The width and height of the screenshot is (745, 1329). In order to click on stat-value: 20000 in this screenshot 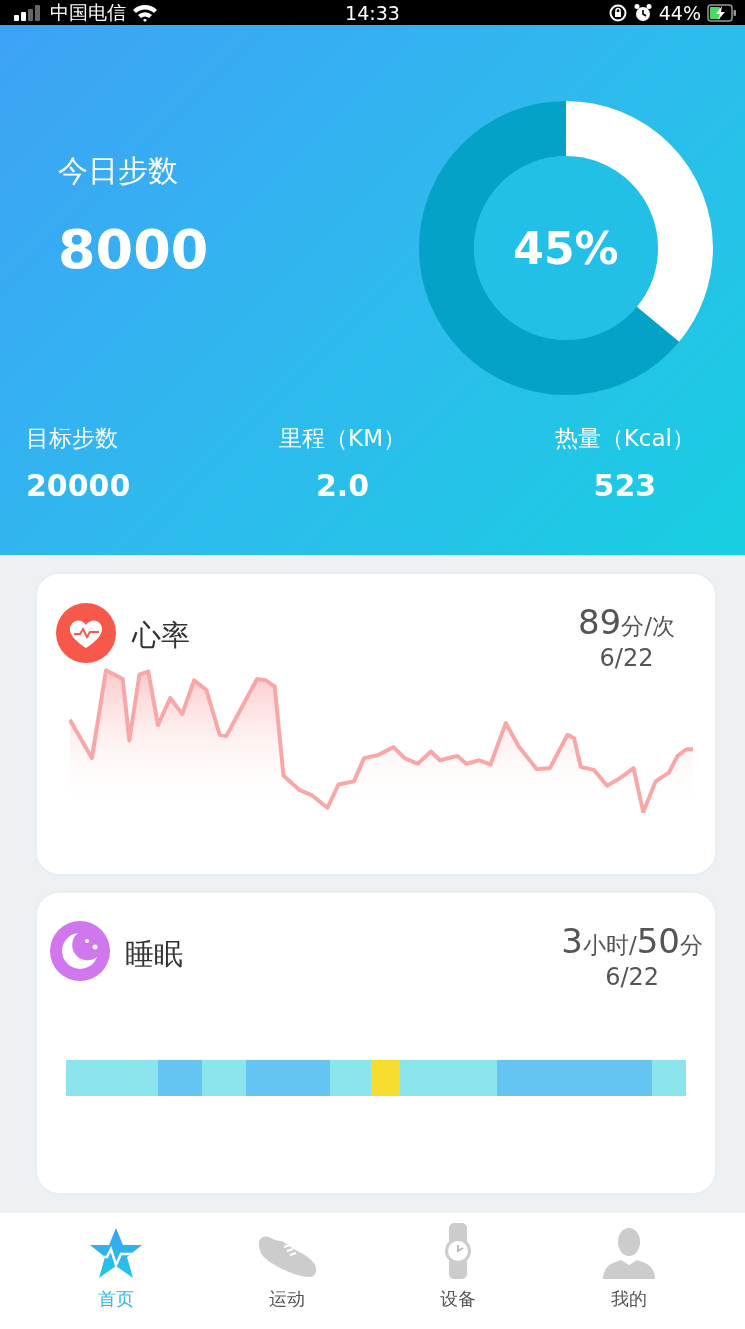, I will do `click(78, 485)`.